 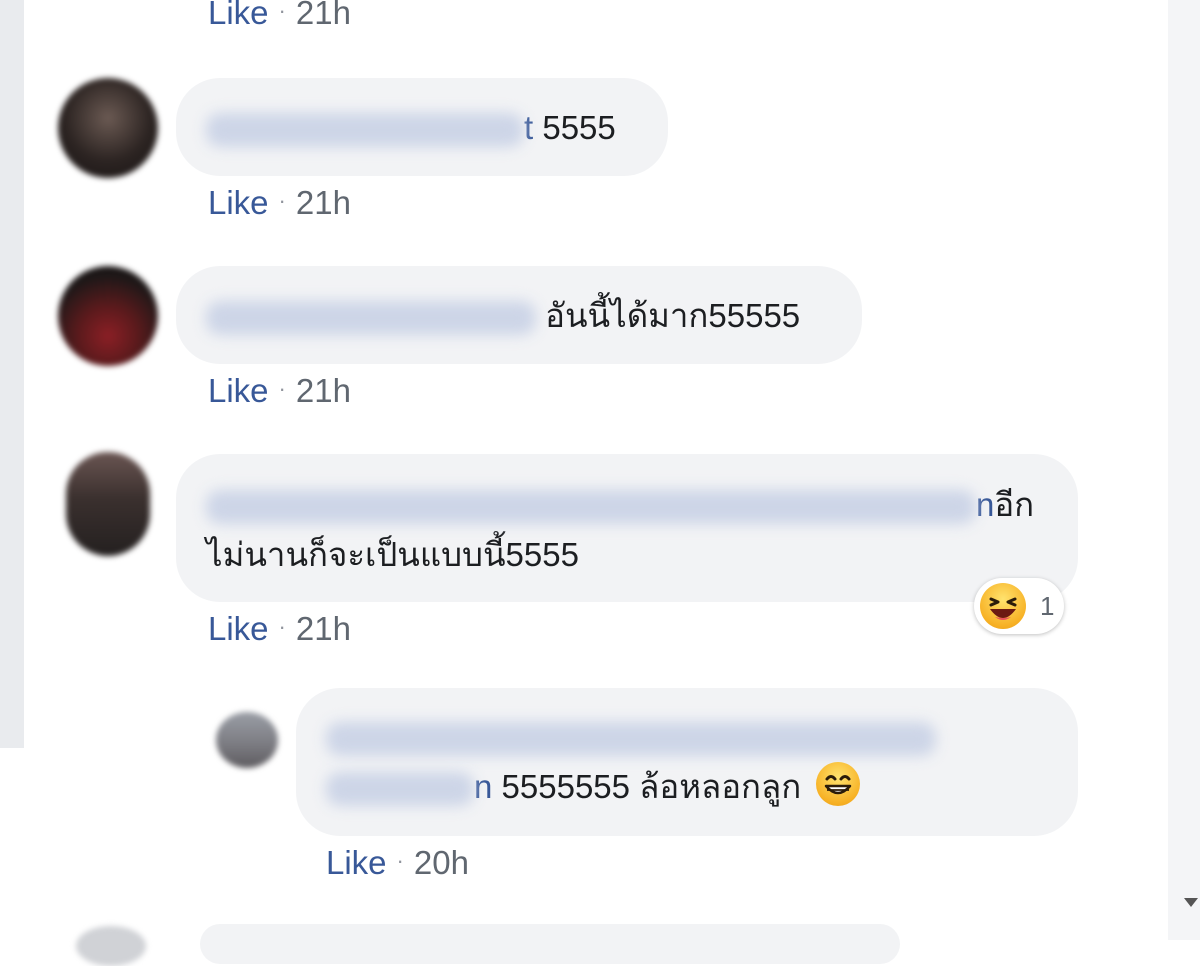 I want to click on laughing-emoji-icon, so click(x=1003, y=606).